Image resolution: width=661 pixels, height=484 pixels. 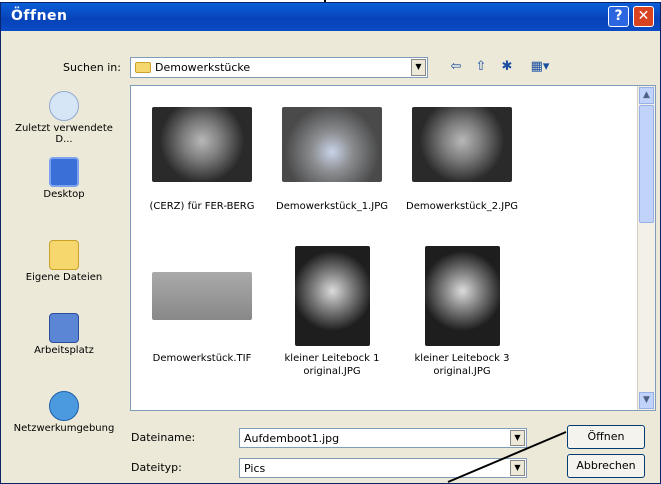 I want to click on vertical-scrollbar: ▲ ▼, so click(x=646, y=248).